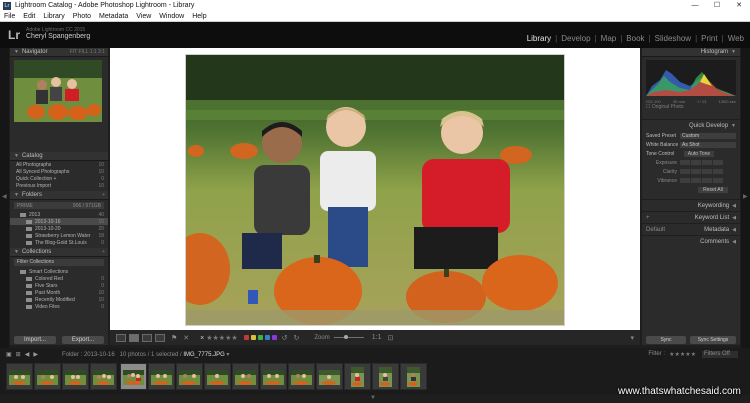 The width and height of the screenshot is (750, 403). What do you see at coordinates (103, 252) in the screenshot?
I see `add-collection-icon: +` at bounding box center [103, 252].